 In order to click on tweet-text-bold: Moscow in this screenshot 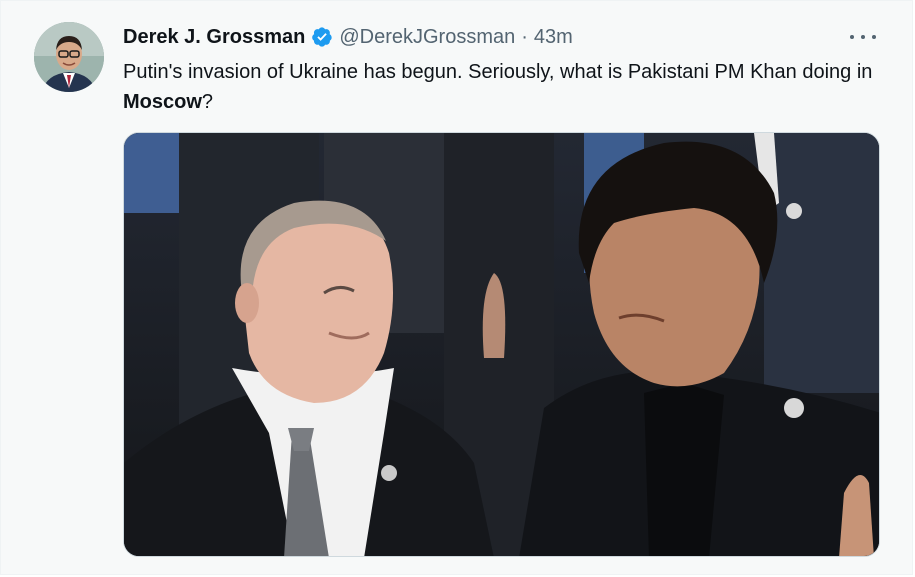, I will do `click(162, 102)`.